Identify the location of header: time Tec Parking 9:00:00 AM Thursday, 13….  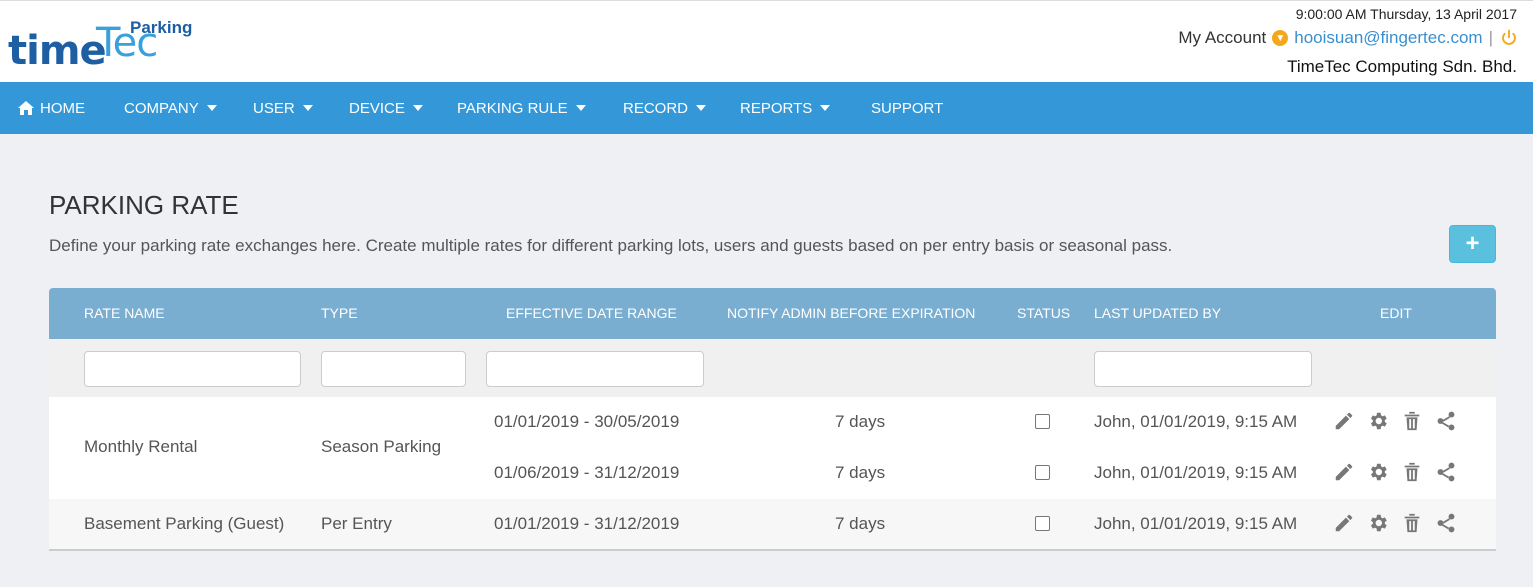
(766, 41).